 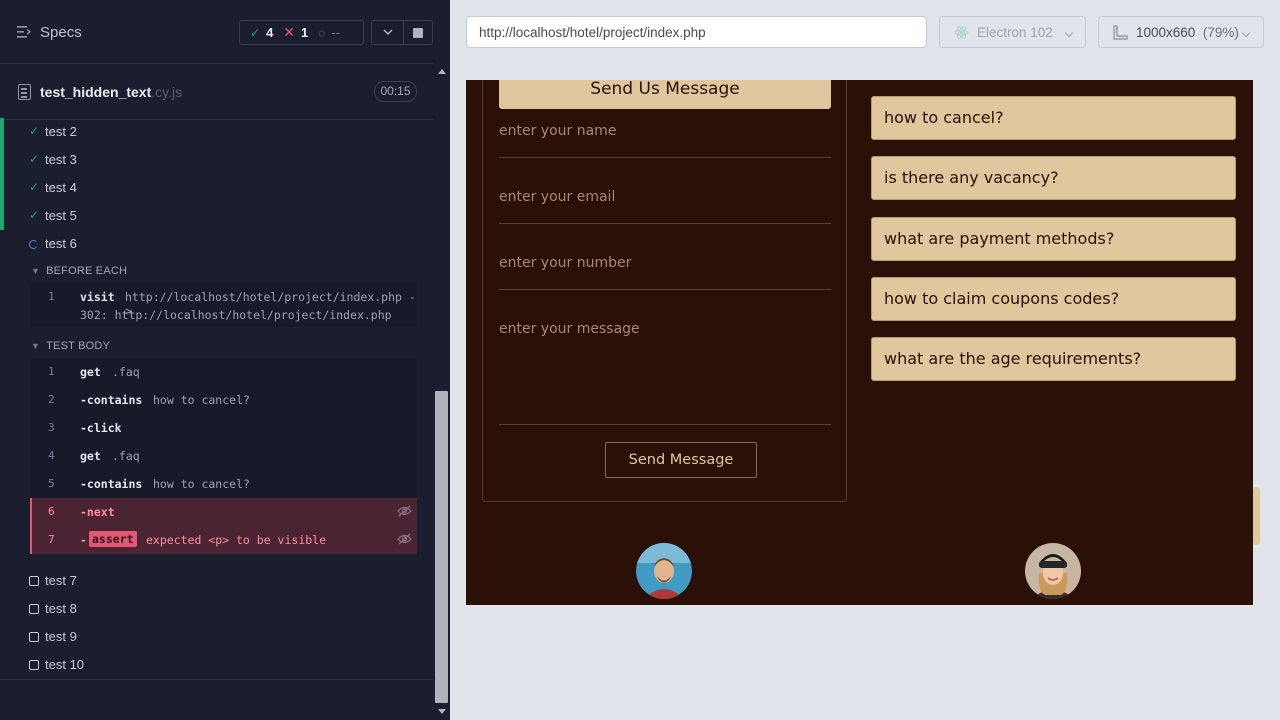 What do you see at coordinates (216, 132) in the screenshot?
I see `test-row-passed: ✓ test 2` at bounding box center [216, 132].